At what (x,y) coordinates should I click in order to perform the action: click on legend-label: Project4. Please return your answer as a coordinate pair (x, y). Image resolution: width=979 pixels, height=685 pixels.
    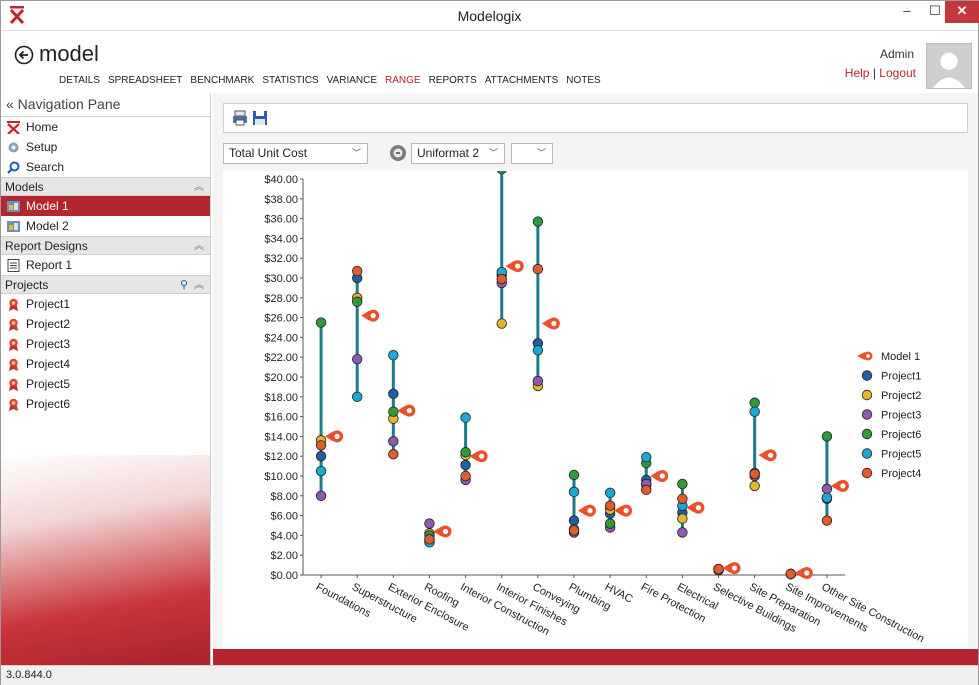
    Looking at the image, I should click on (901, 474).